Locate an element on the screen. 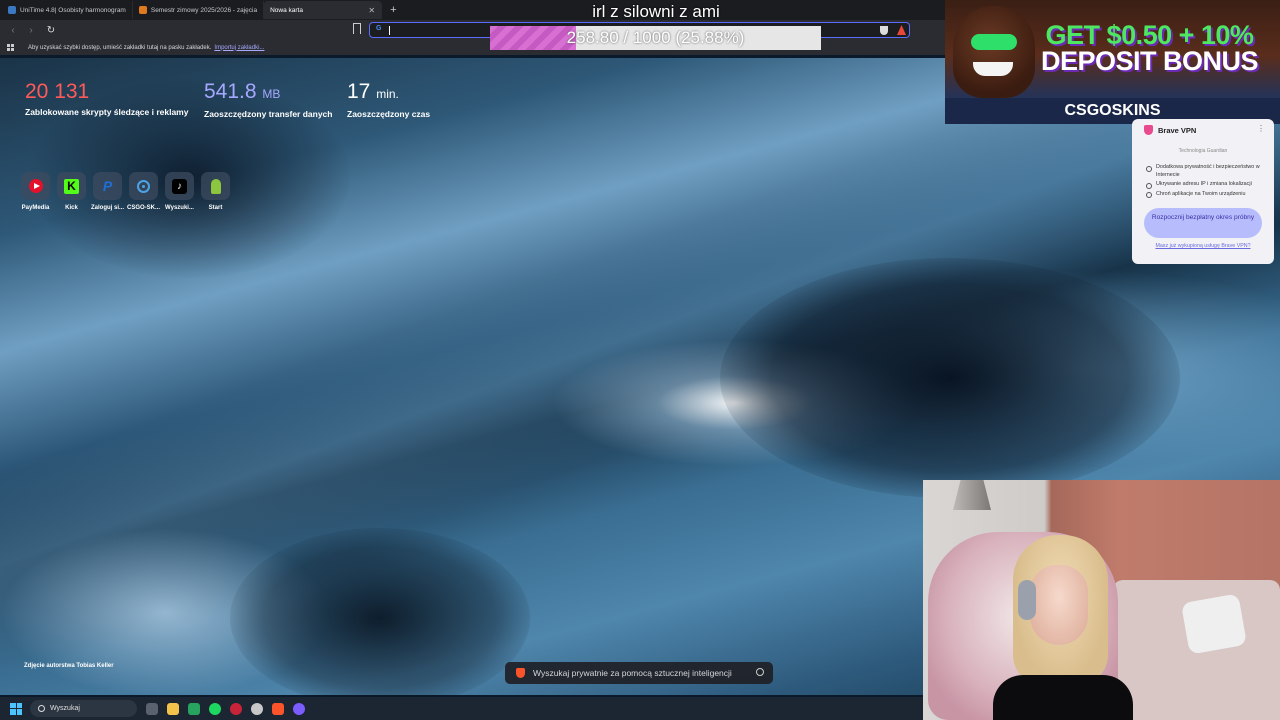  stat-label: Zablokowane skrypty śledzące i reklamy is located at coordinates (107, 112).